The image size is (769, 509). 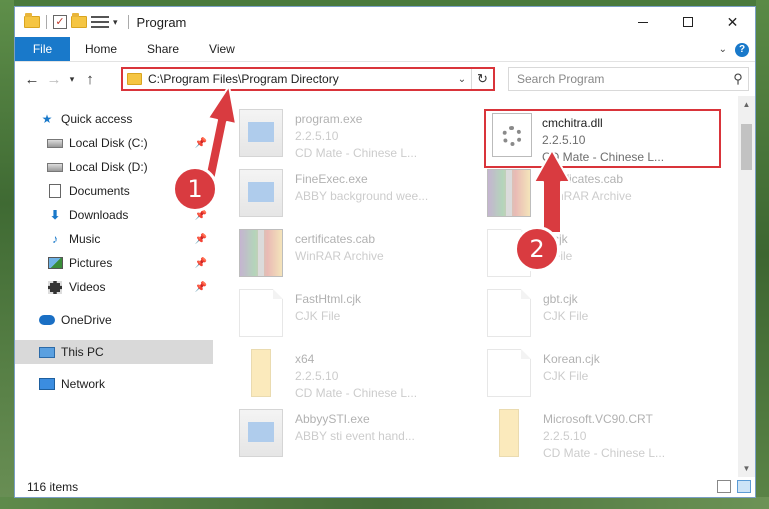 What do you see at coordinates (47, 384) in the screenshot?
I see `network-icon` at bounding box center [47, 384].